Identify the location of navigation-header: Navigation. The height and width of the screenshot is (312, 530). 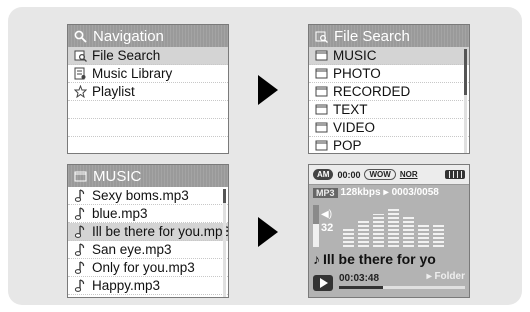
(148, 36).